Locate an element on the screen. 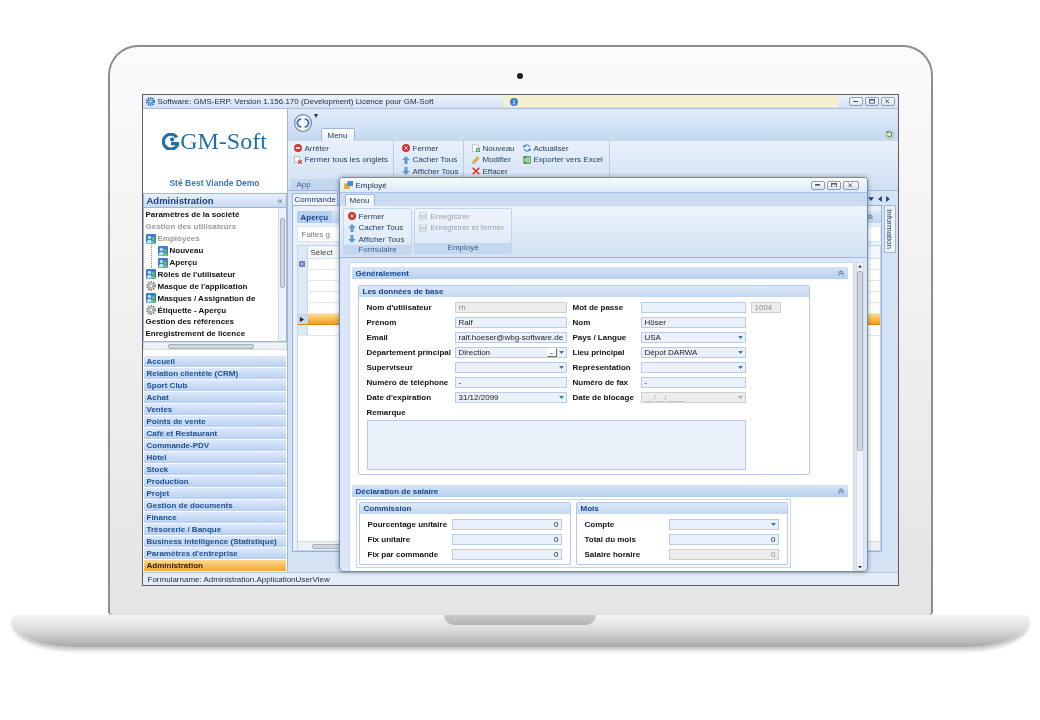 The image size is (1040, 720). view-tab: Aperçu is located at coordinates (314, 217).